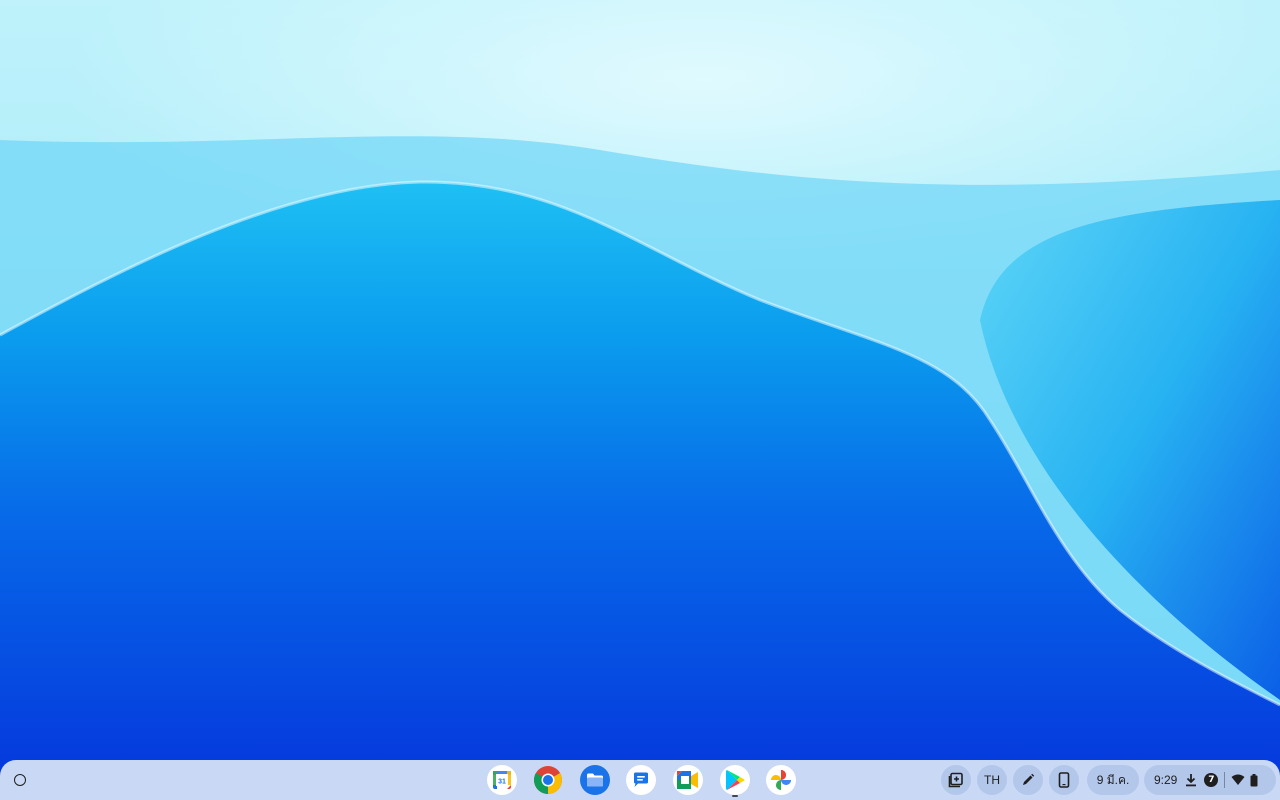 The image size is (1280, 800). I want to click on input-method-button: TH, so click(992, 780).